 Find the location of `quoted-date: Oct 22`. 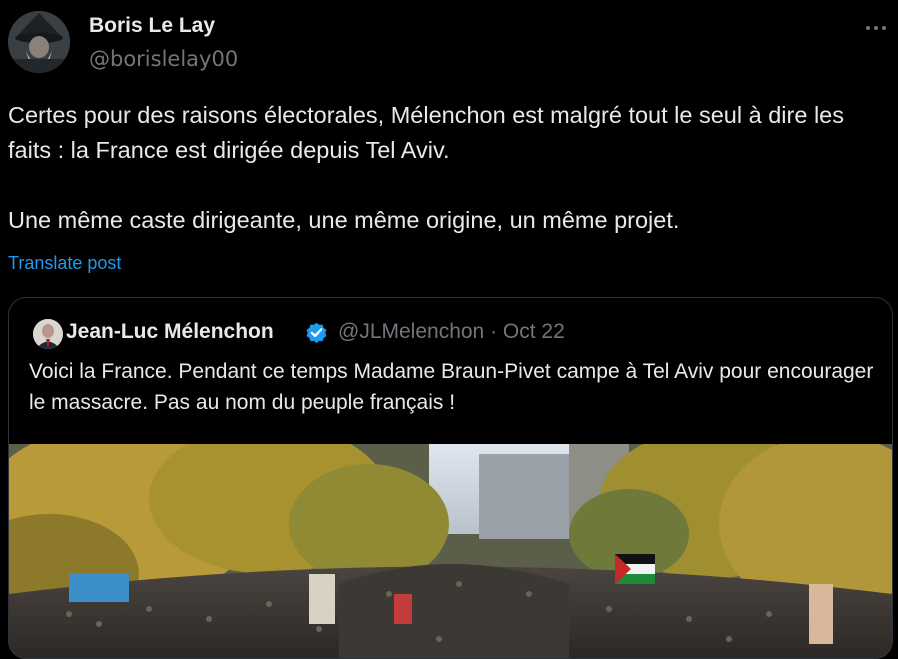

quoted-date: Oct 22 is located at coordinates (534, 331).